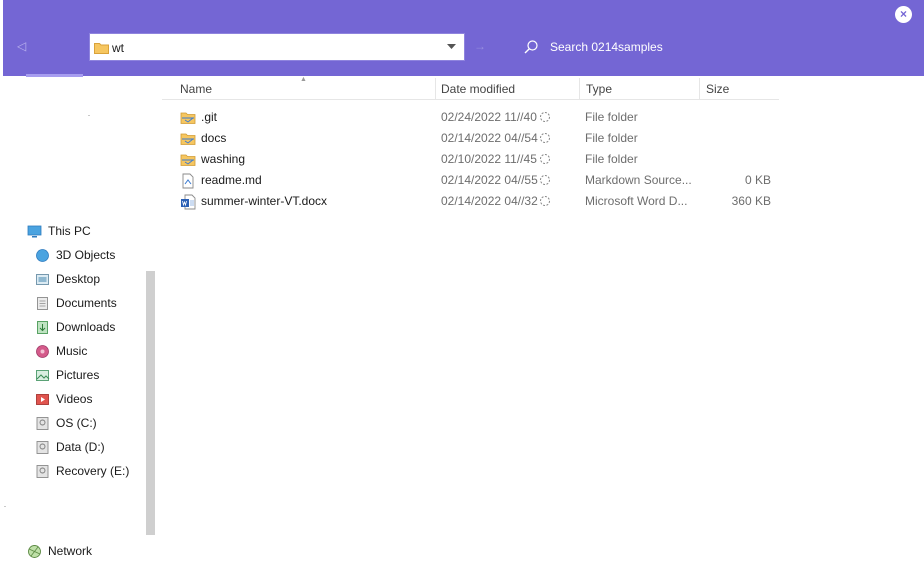 This screenshot has width=924, height=562. Describe the element at coordinates (209, 117) in the screenshot. I see `file-name: .git` at that location.